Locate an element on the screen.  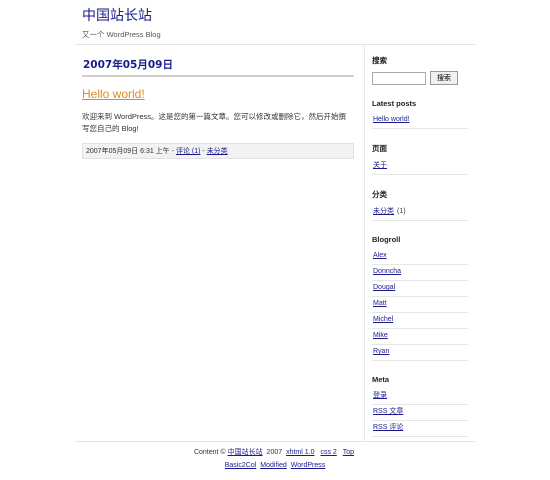
search-input is located at coordinates (399, 78).